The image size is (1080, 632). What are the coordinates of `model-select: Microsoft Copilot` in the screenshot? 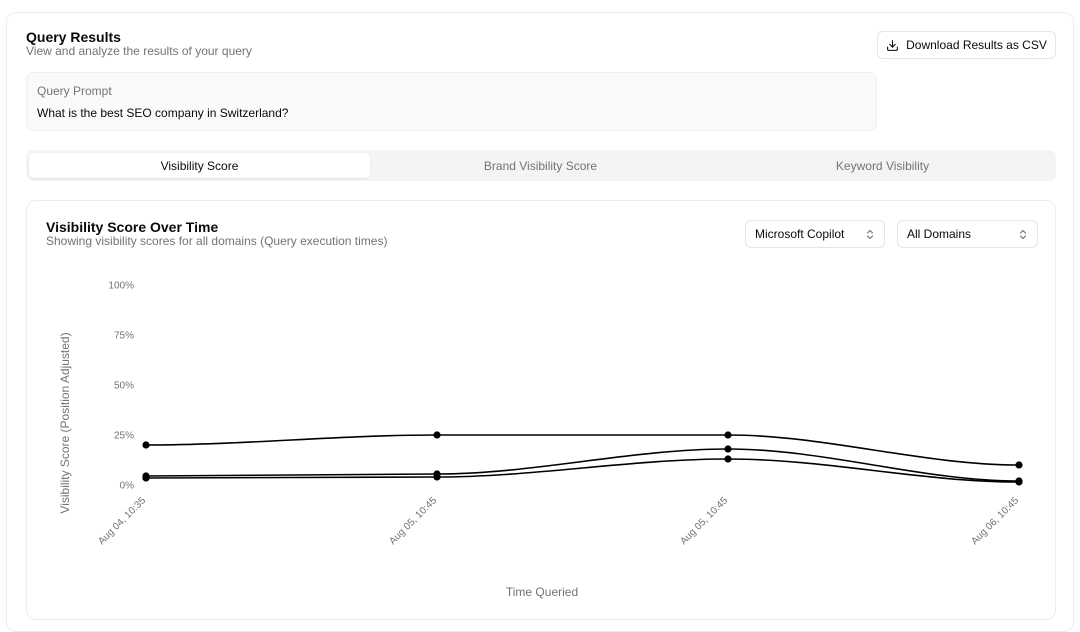 It's located at (815, 234).